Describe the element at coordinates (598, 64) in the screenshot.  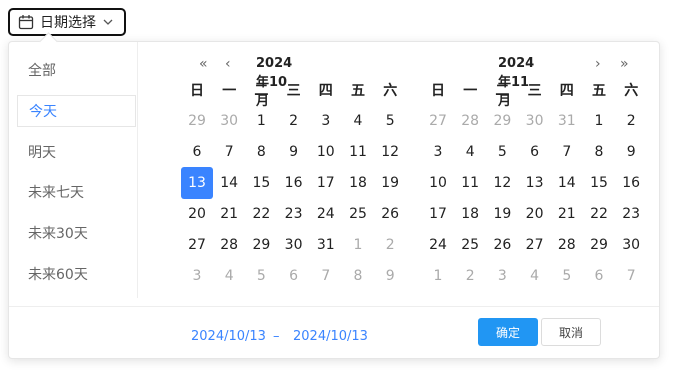
I see `next-month-button: ›` at that location.